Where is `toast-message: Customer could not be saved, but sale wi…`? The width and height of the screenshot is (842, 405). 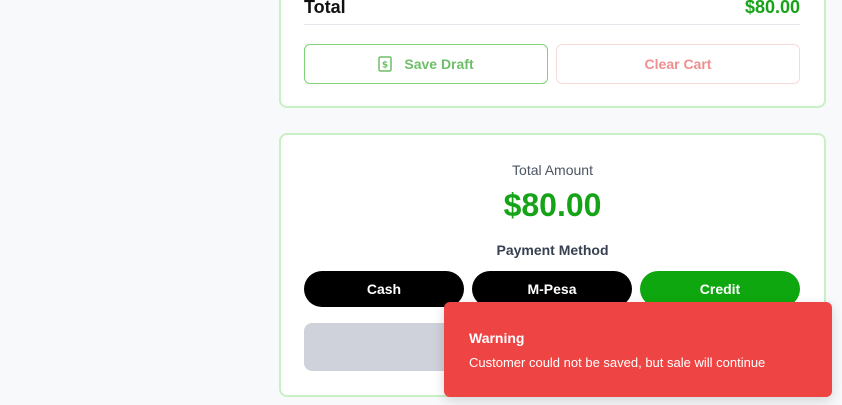
toast-message: Customer could not be saved, but sale wi… is located at coordinates (617, 362).